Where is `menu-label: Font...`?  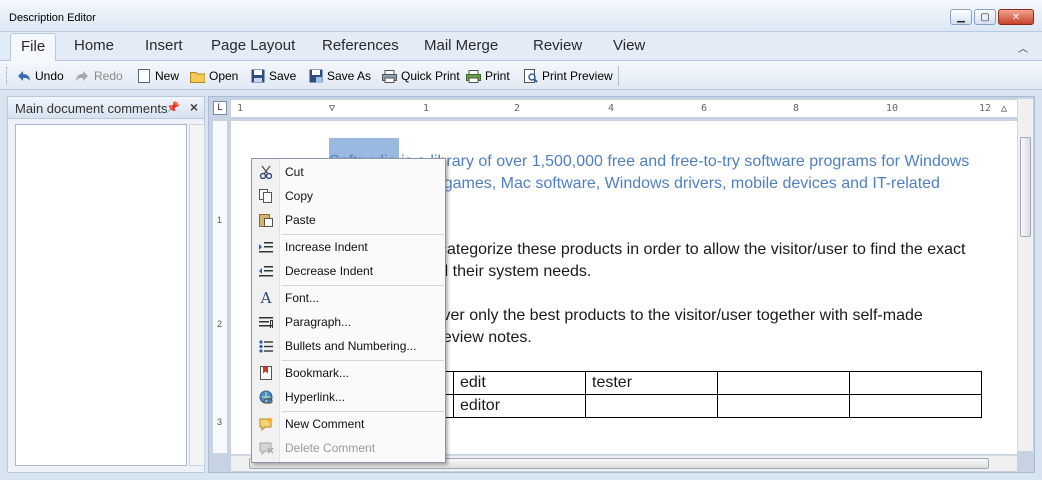
menu-label: Font... is located at coordinates (302, 298).